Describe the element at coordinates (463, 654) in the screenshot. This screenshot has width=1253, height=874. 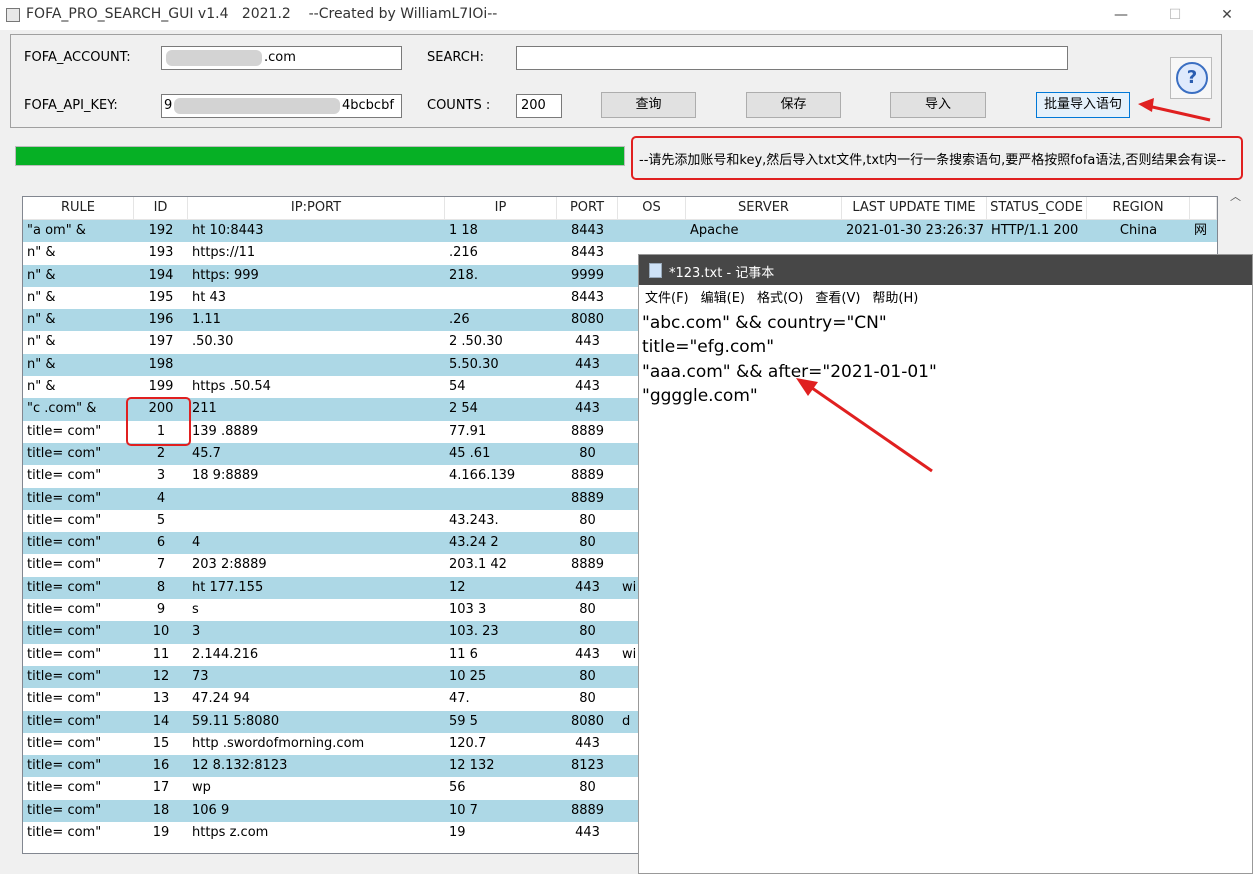
I see `cell-ip: 11 6` at that location.